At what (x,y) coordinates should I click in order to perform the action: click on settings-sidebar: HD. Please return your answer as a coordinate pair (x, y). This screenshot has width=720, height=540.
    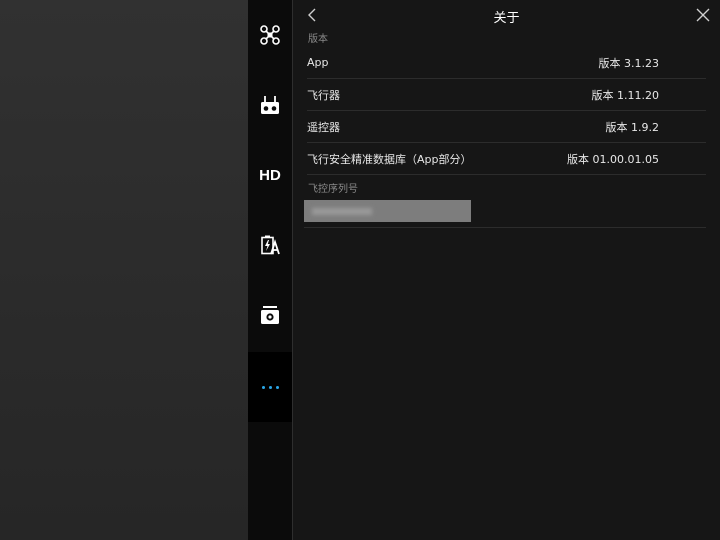
    Looking at the image, I should click on (270, 270).